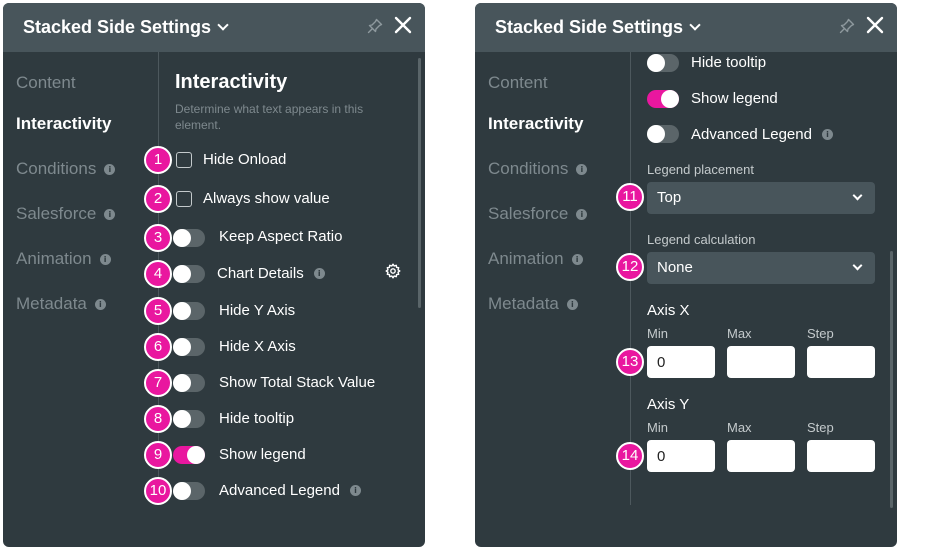 The image size is (931, 550). I want to click on callout-badge: 13, so click(630, 362).